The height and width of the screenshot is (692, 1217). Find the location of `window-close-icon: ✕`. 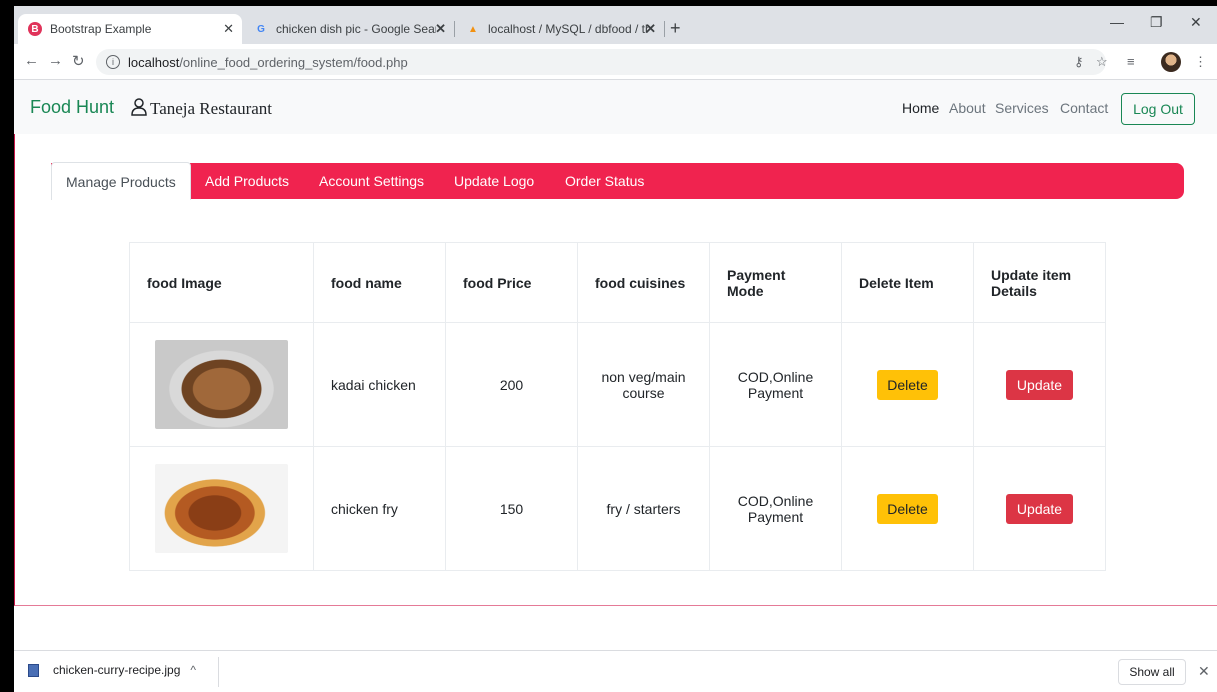

window-close-icon: ✕ is located at coordinates (1196, 22).